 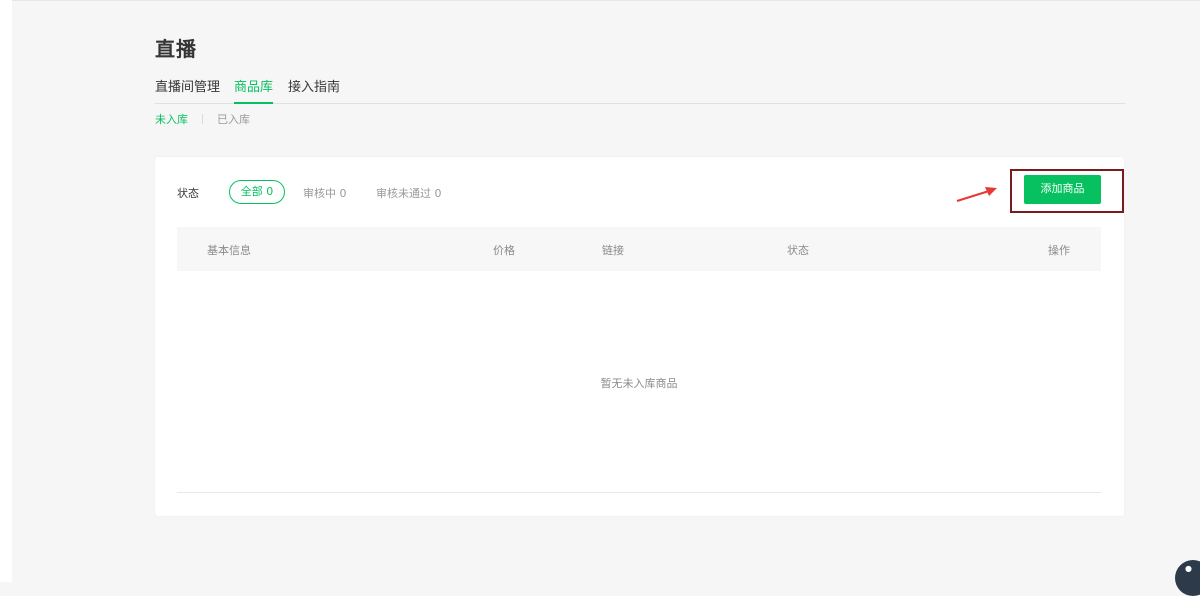 I want to click on sub-tabs: 未入库 已入库, so click(x=202, y=120).